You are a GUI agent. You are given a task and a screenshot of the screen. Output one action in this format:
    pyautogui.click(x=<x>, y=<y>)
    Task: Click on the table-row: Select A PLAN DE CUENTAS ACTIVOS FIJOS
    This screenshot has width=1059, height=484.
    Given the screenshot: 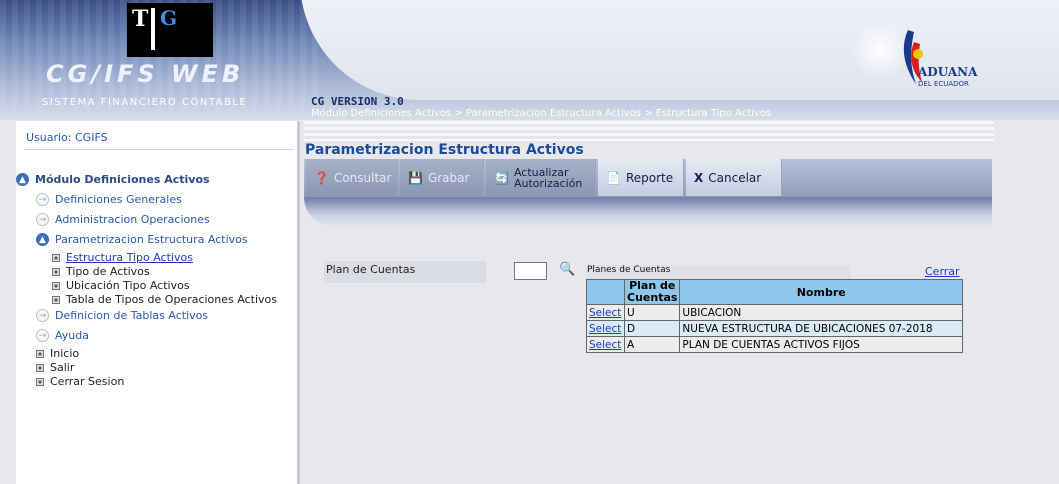 What is the action you would take?
    pyautogui.click(x=774, y=344)
    